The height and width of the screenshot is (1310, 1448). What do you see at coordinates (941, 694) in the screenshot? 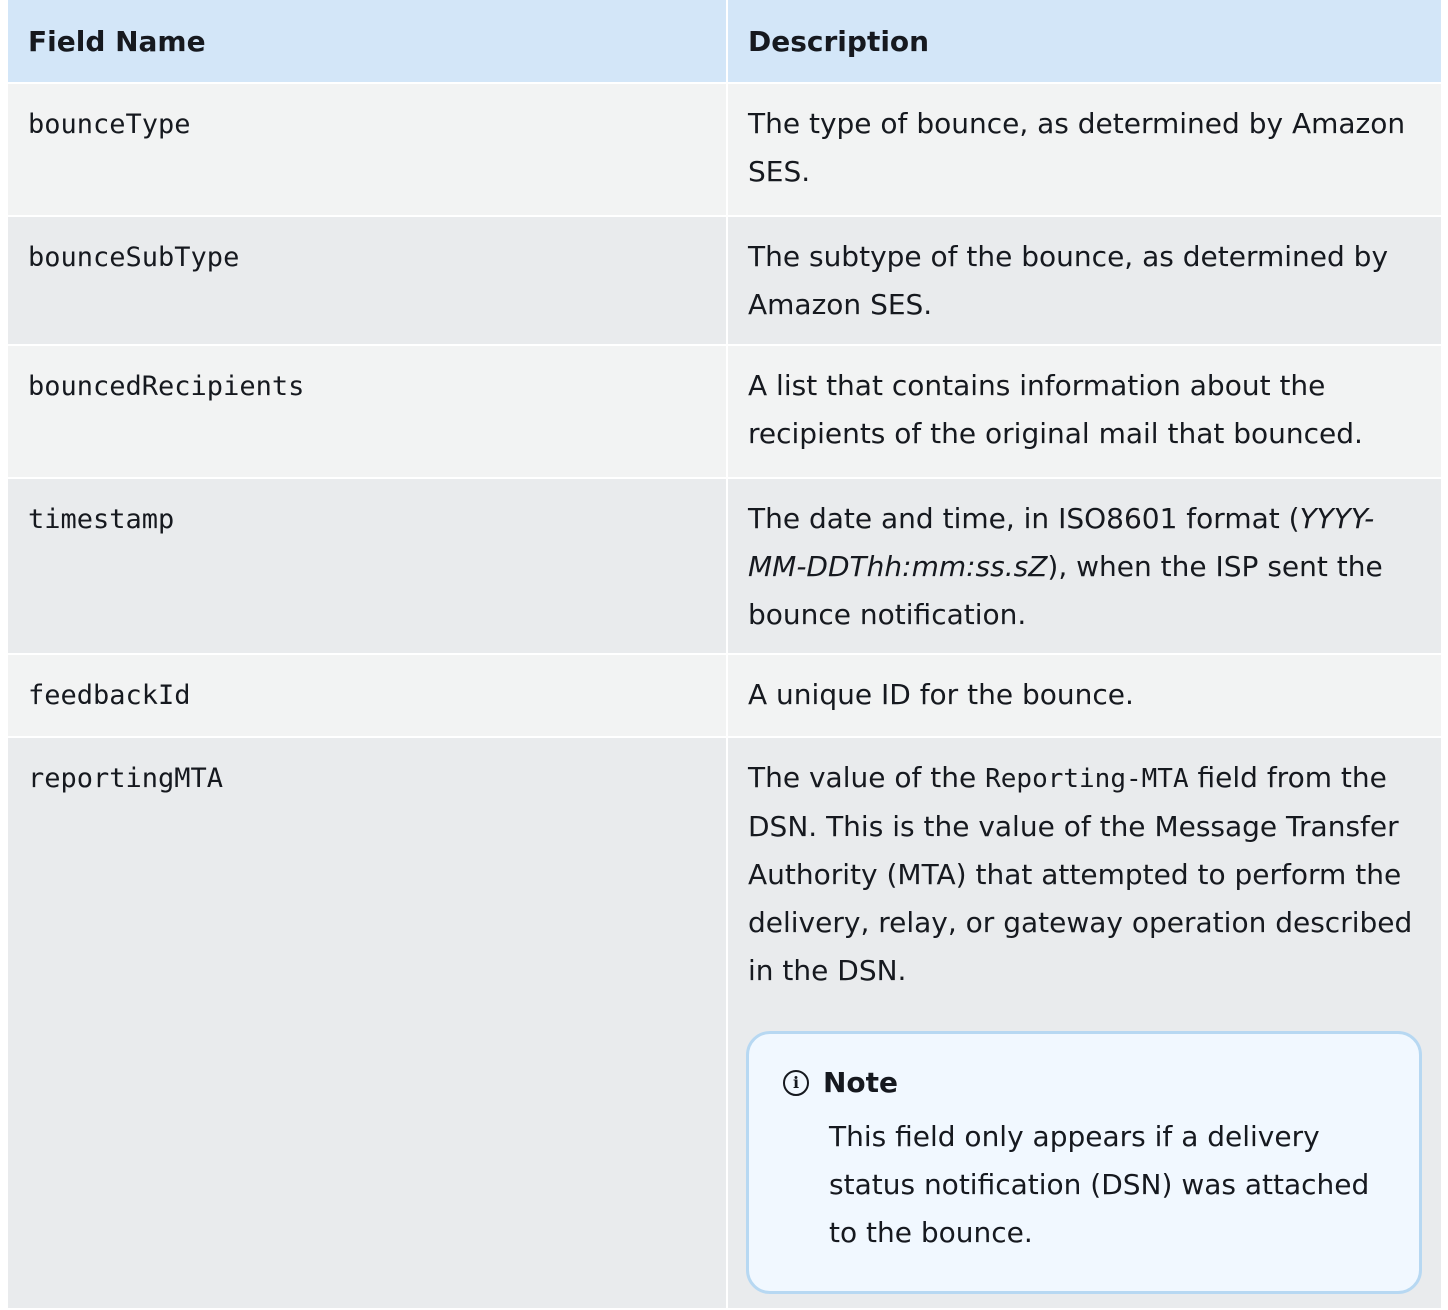
I see `field-description: A unique ID for the bounce.` at bounding box center [941, 694].